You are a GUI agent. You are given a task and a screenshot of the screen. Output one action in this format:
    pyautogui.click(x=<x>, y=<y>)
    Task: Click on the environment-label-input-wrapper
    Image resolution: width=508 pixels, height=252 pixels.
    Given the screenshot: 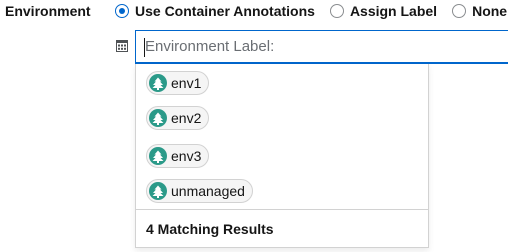 What is the action you would take?
    pyautogui.click(x=321, y=47)
    